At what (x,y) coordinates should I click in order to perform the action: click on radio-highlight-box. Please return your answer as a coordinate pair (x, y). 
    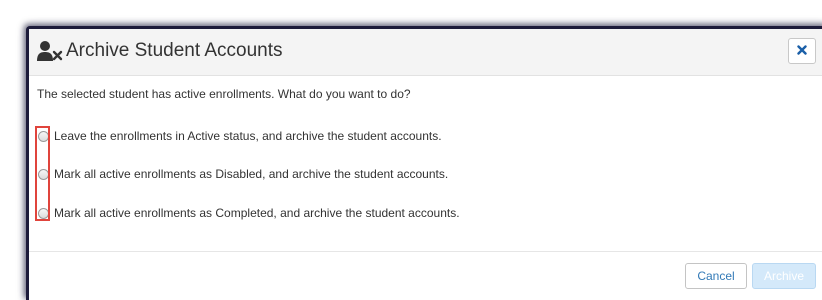
    Looking at the image, I should click on (42, 173).